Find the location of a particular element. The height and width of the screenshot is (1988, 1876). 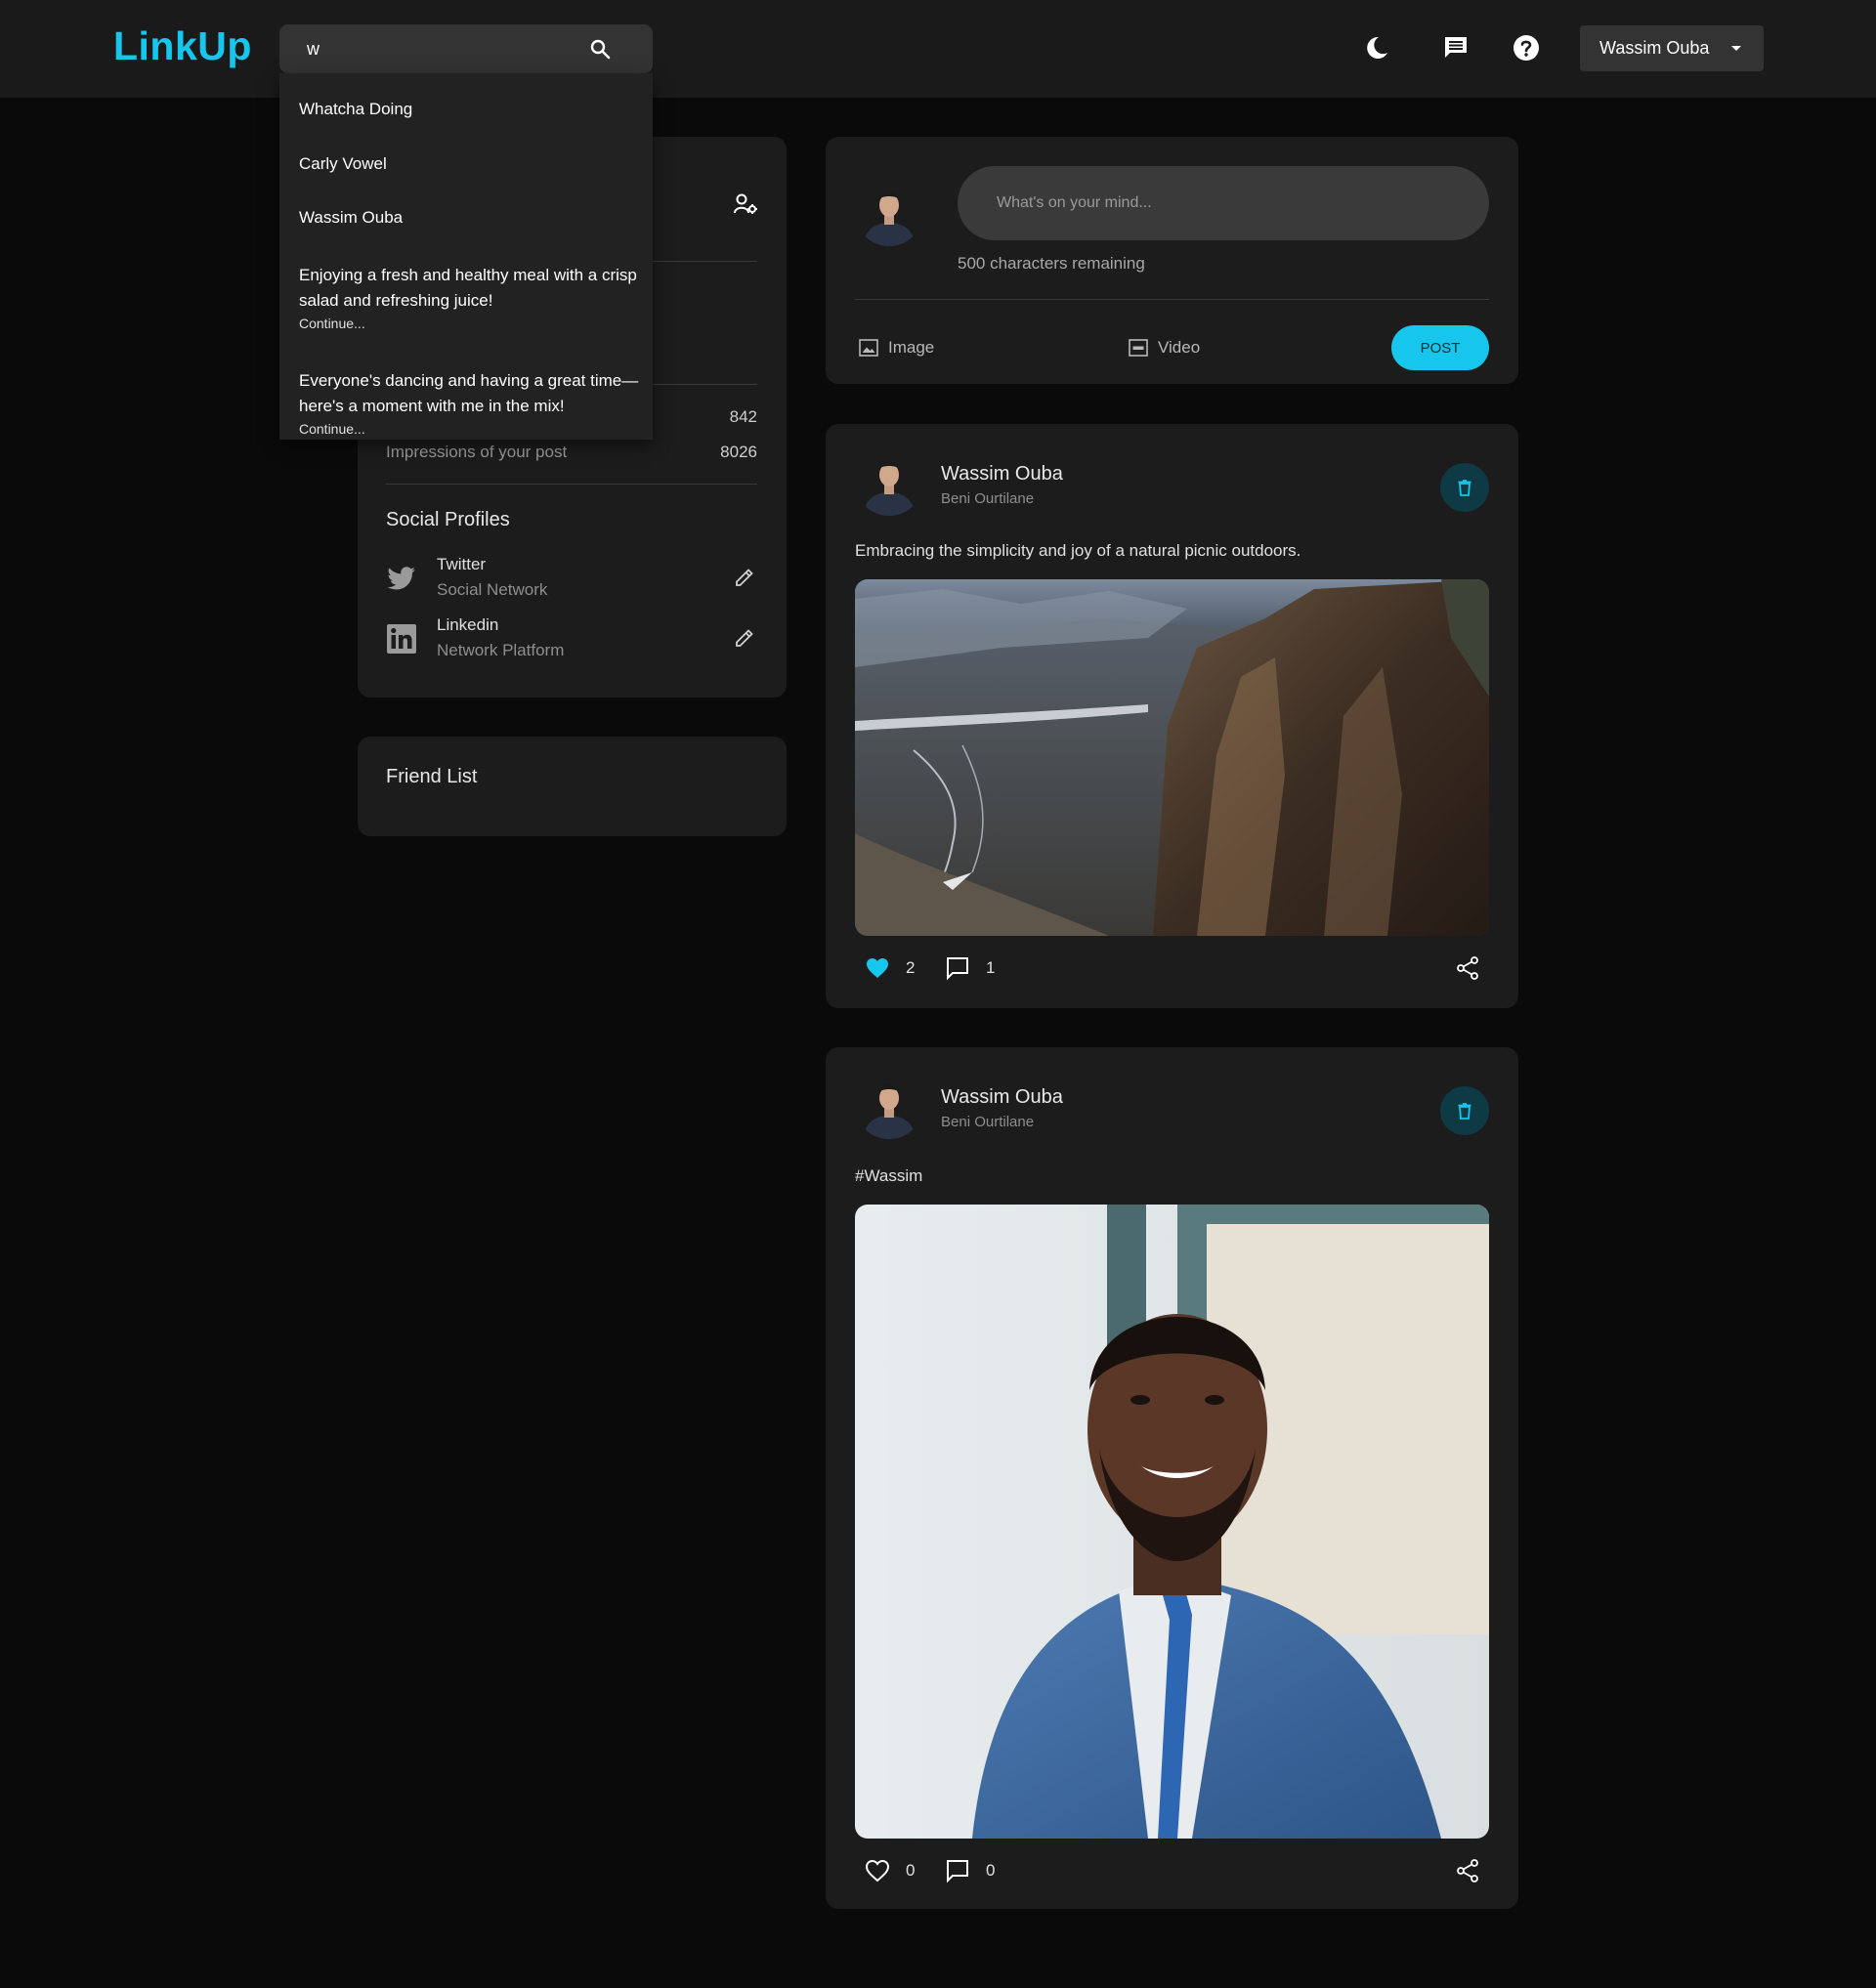

add-video-button: Video is located at coordinates (1164, 348).